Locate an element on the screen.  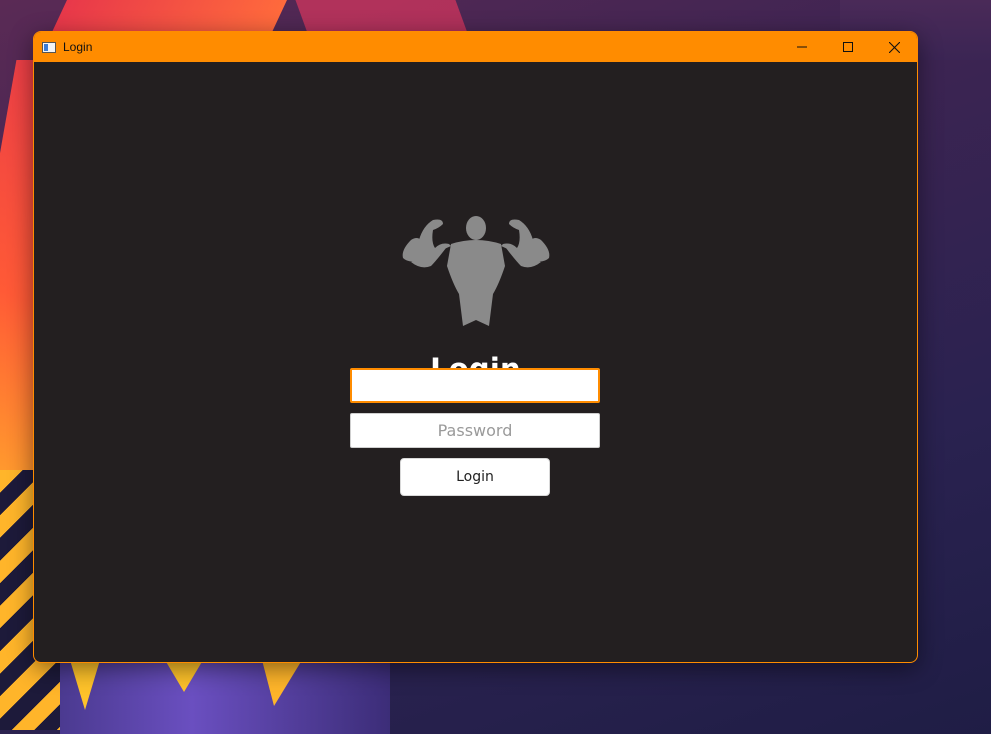
username-input is located at coordinates (475, 385).